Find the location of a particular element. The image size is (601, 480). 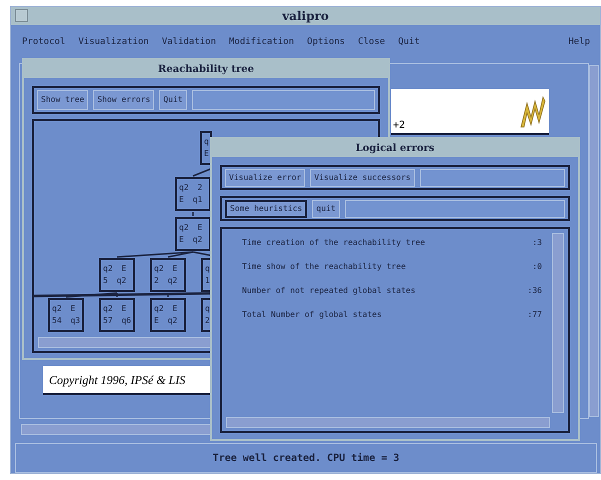

menu-item: Protocol is located at coordinates (43, 43).